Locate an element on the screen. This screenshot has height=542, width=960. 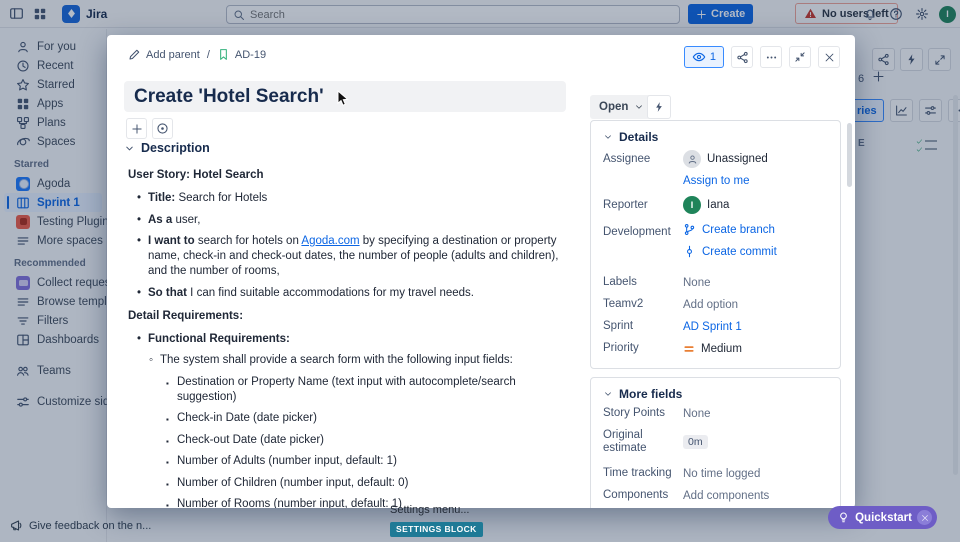
add-parent-label: Add parent is located at coordinates (173, 54).